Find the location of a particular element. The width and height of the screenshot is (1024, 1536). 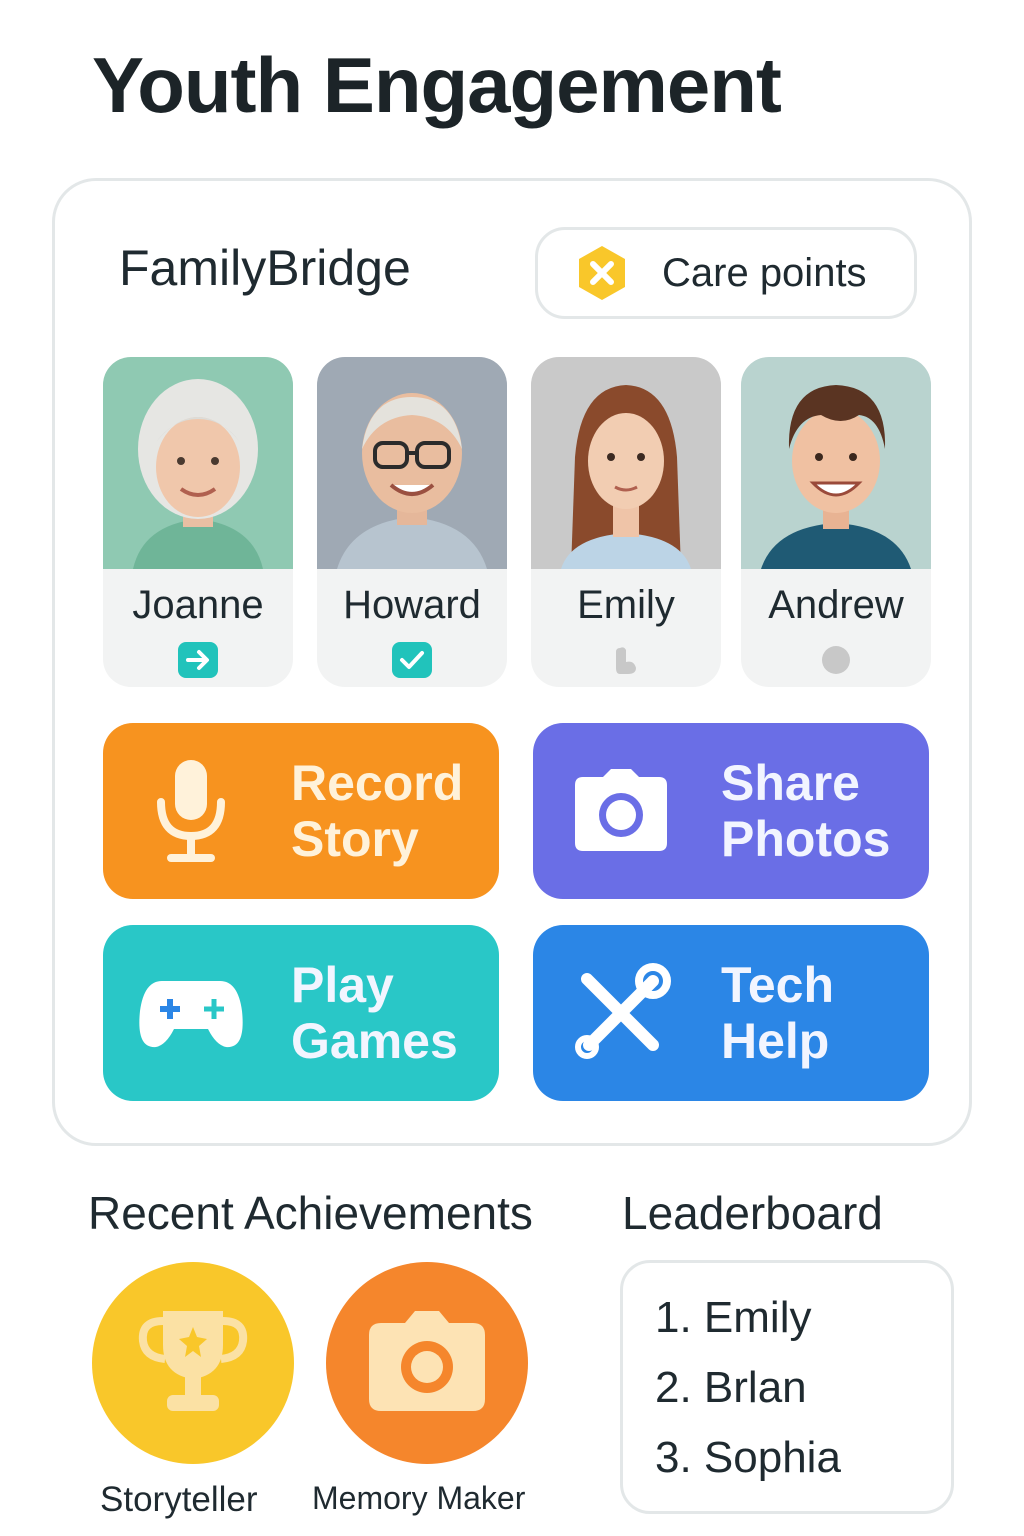

share-photos-label: Share Photos is located at coordinates (806, 811).